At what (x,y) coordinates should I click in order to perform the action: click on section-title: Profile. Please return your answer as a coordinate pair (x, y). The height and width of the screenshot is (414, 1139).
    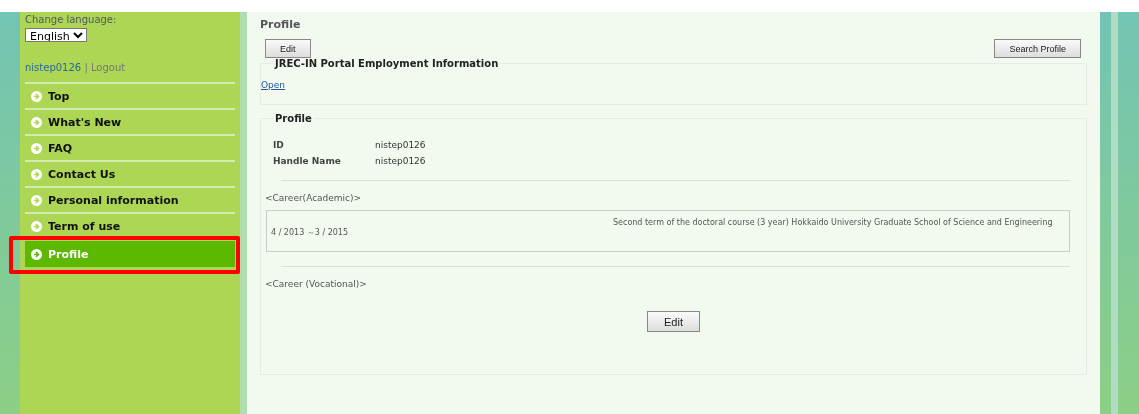
    Looking at the image, I should click on (293, 118).